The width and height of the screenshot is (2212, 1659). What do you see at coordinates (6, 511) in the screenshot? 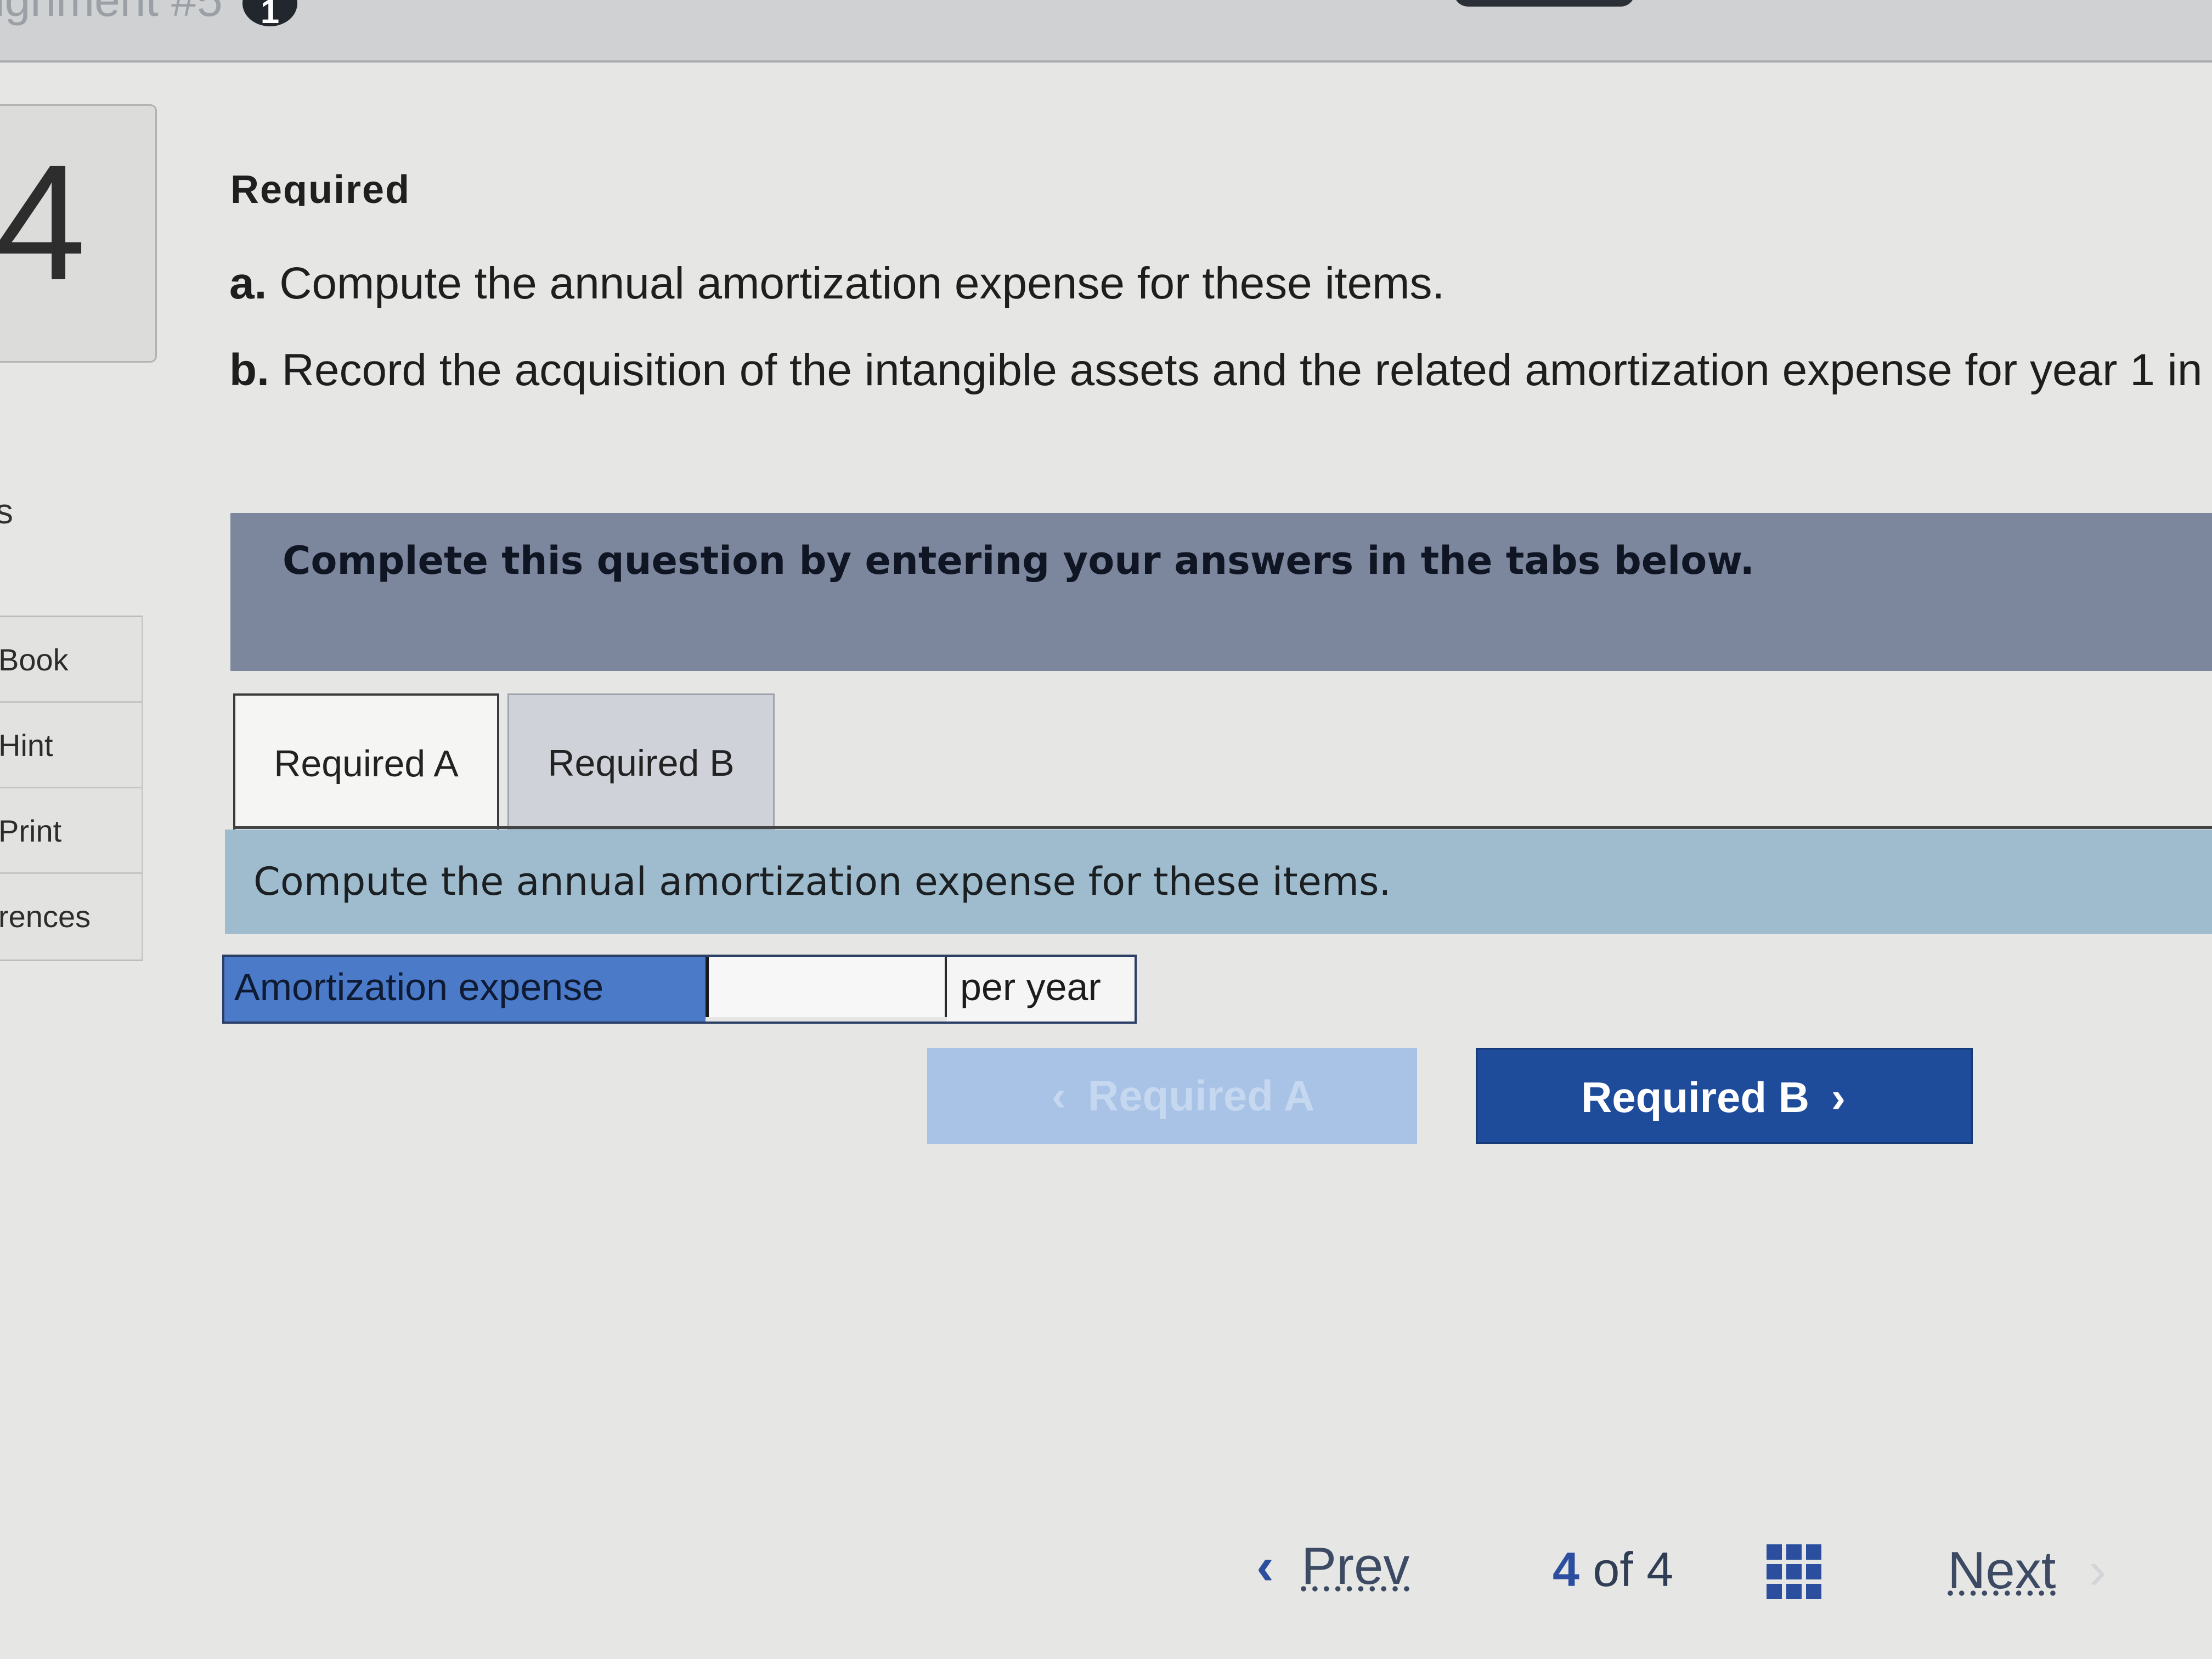
I see `sidebar-partial-label: s` at bounding box center [6, 511].